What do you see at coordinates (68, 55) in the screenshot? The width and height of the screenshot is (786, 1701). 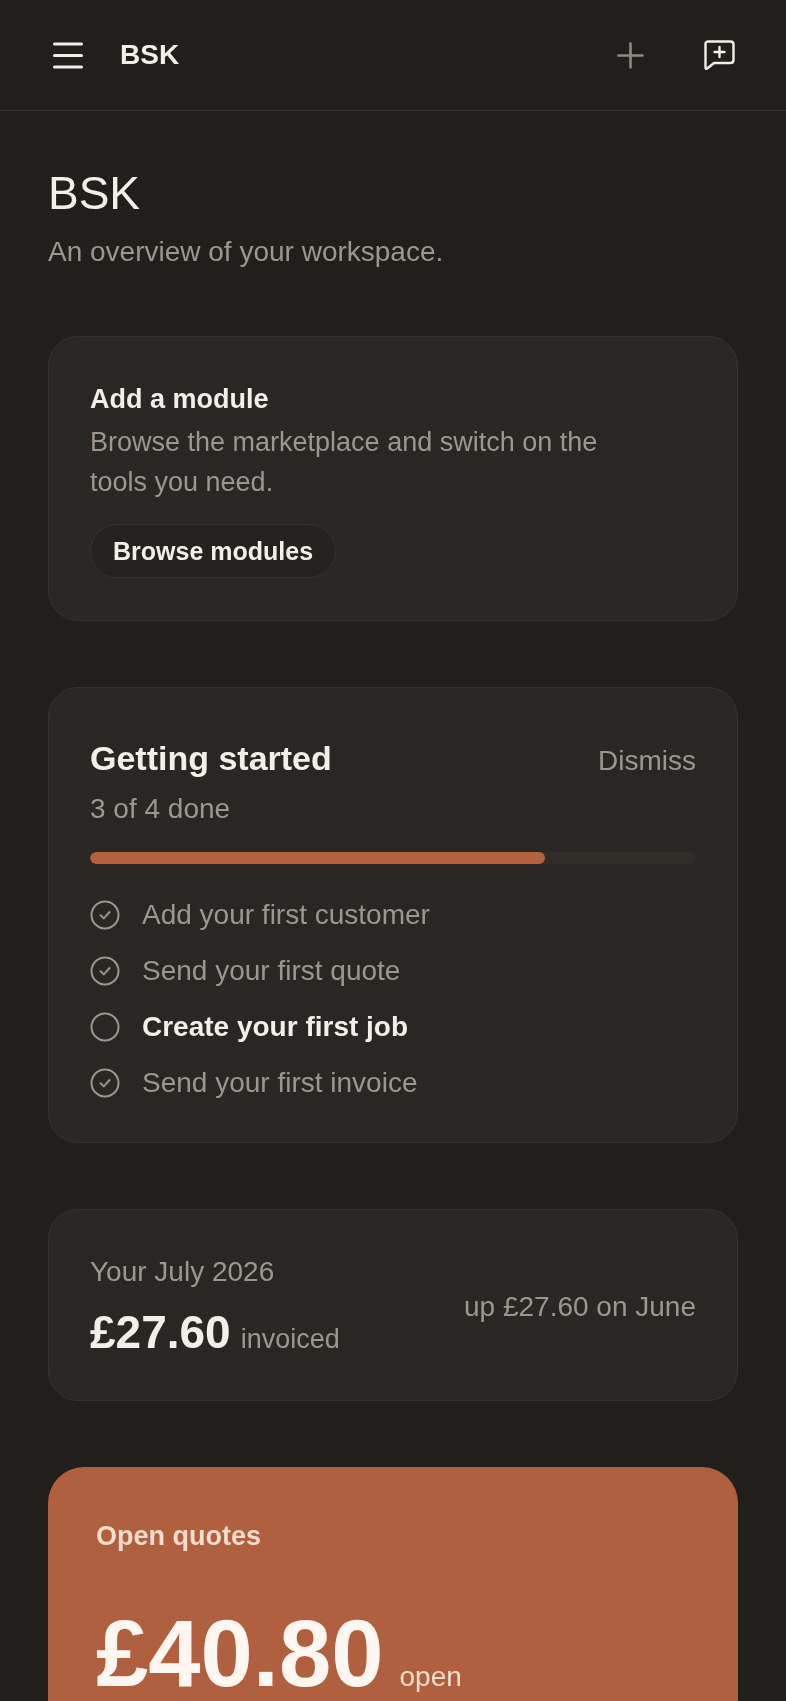 I see `menu-icon` at bounding box center [68, 55].